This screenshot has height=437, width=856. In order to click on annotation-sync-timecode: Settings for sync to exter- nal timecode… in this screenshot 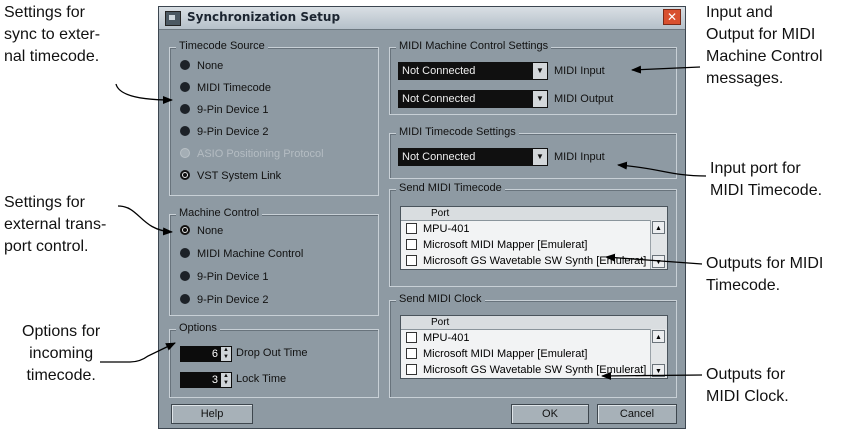, I will do `click(52, 35)`.